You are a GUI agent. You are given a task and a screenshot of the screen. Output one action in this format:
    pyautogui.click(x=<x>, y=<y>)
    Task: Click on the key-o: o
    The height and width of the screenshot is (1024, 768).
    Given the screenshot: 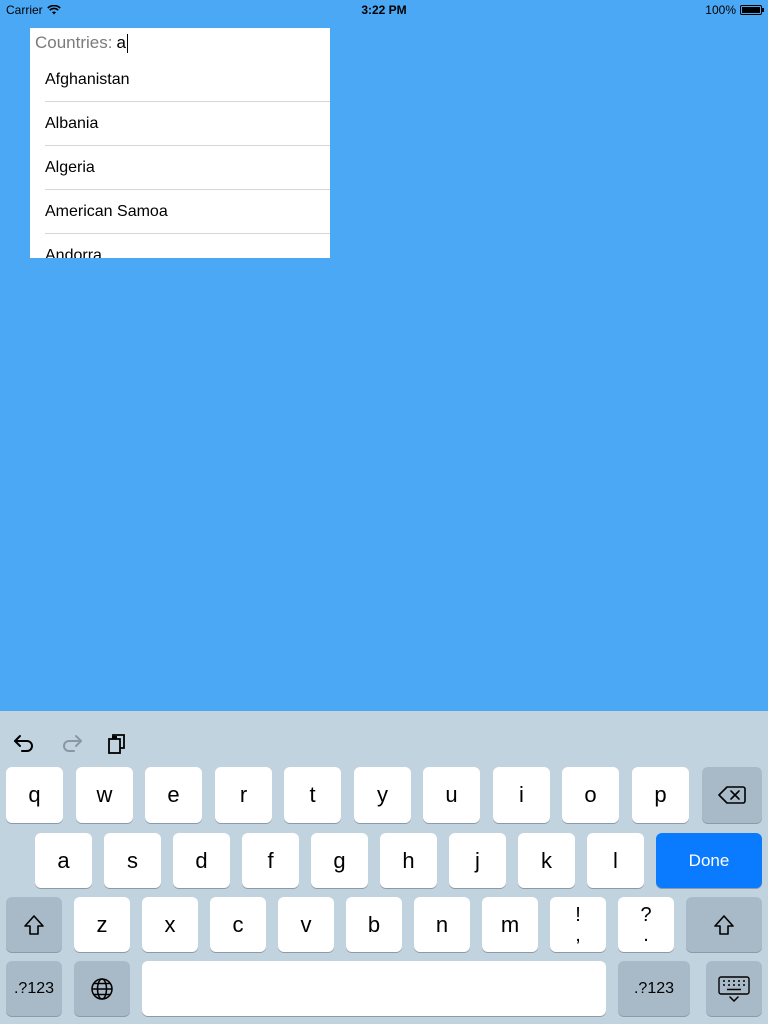 What is the action you would take?
    pyautogui.click(x=590, y=795)
    